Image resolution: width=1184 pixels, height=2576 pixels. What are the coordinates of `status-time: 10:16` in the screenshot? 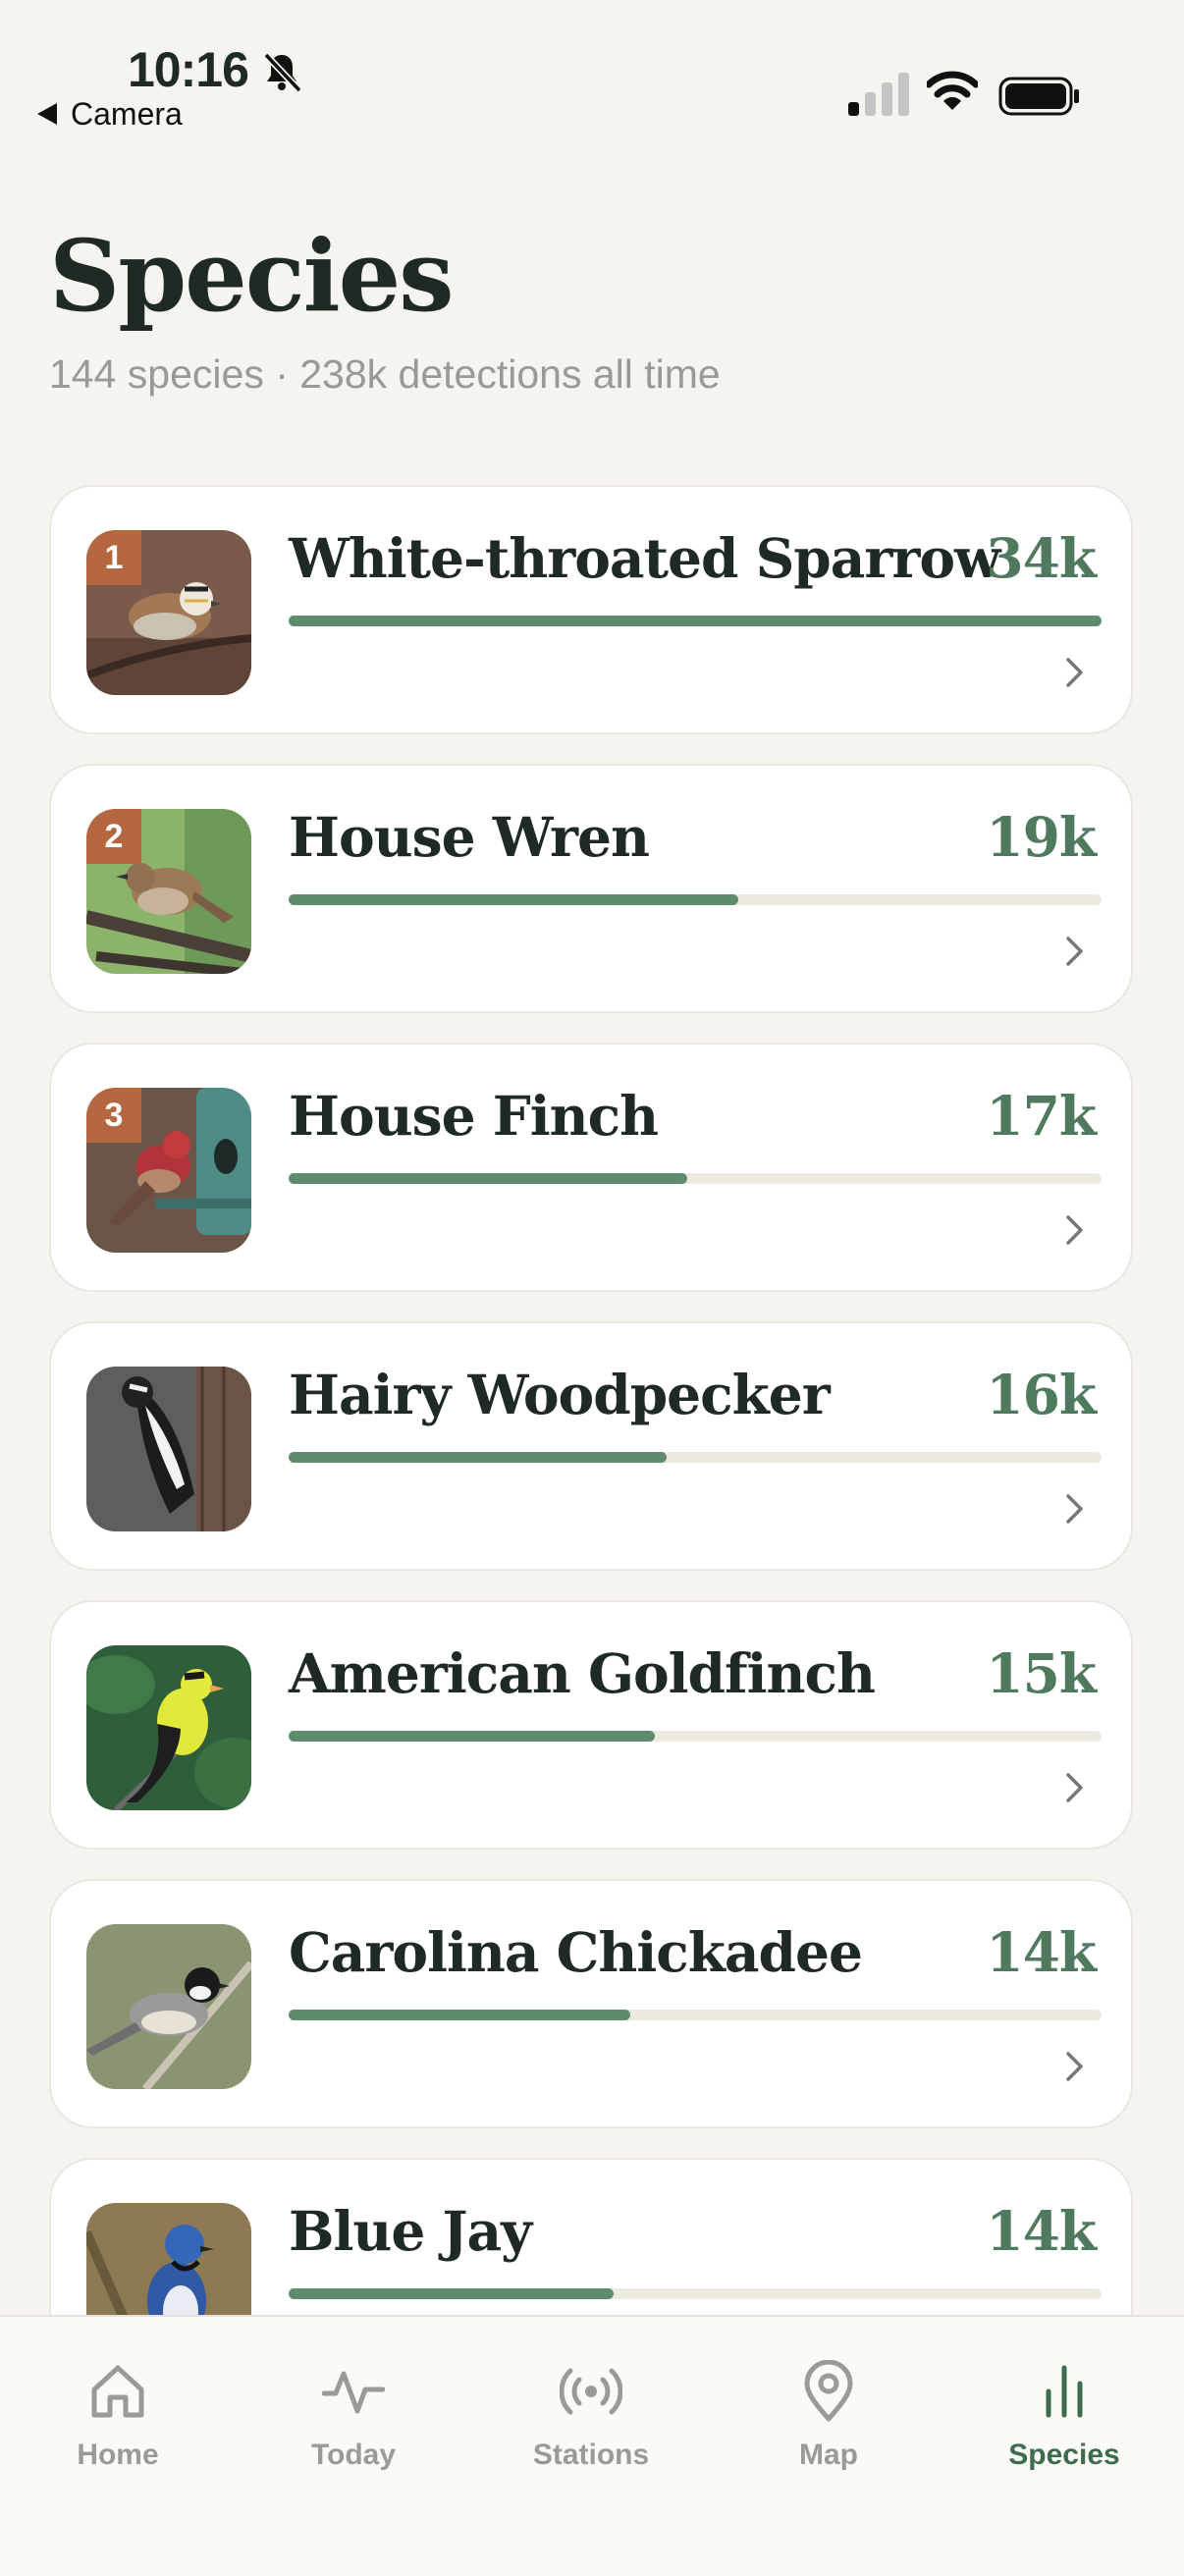 It's located at (189, 69).